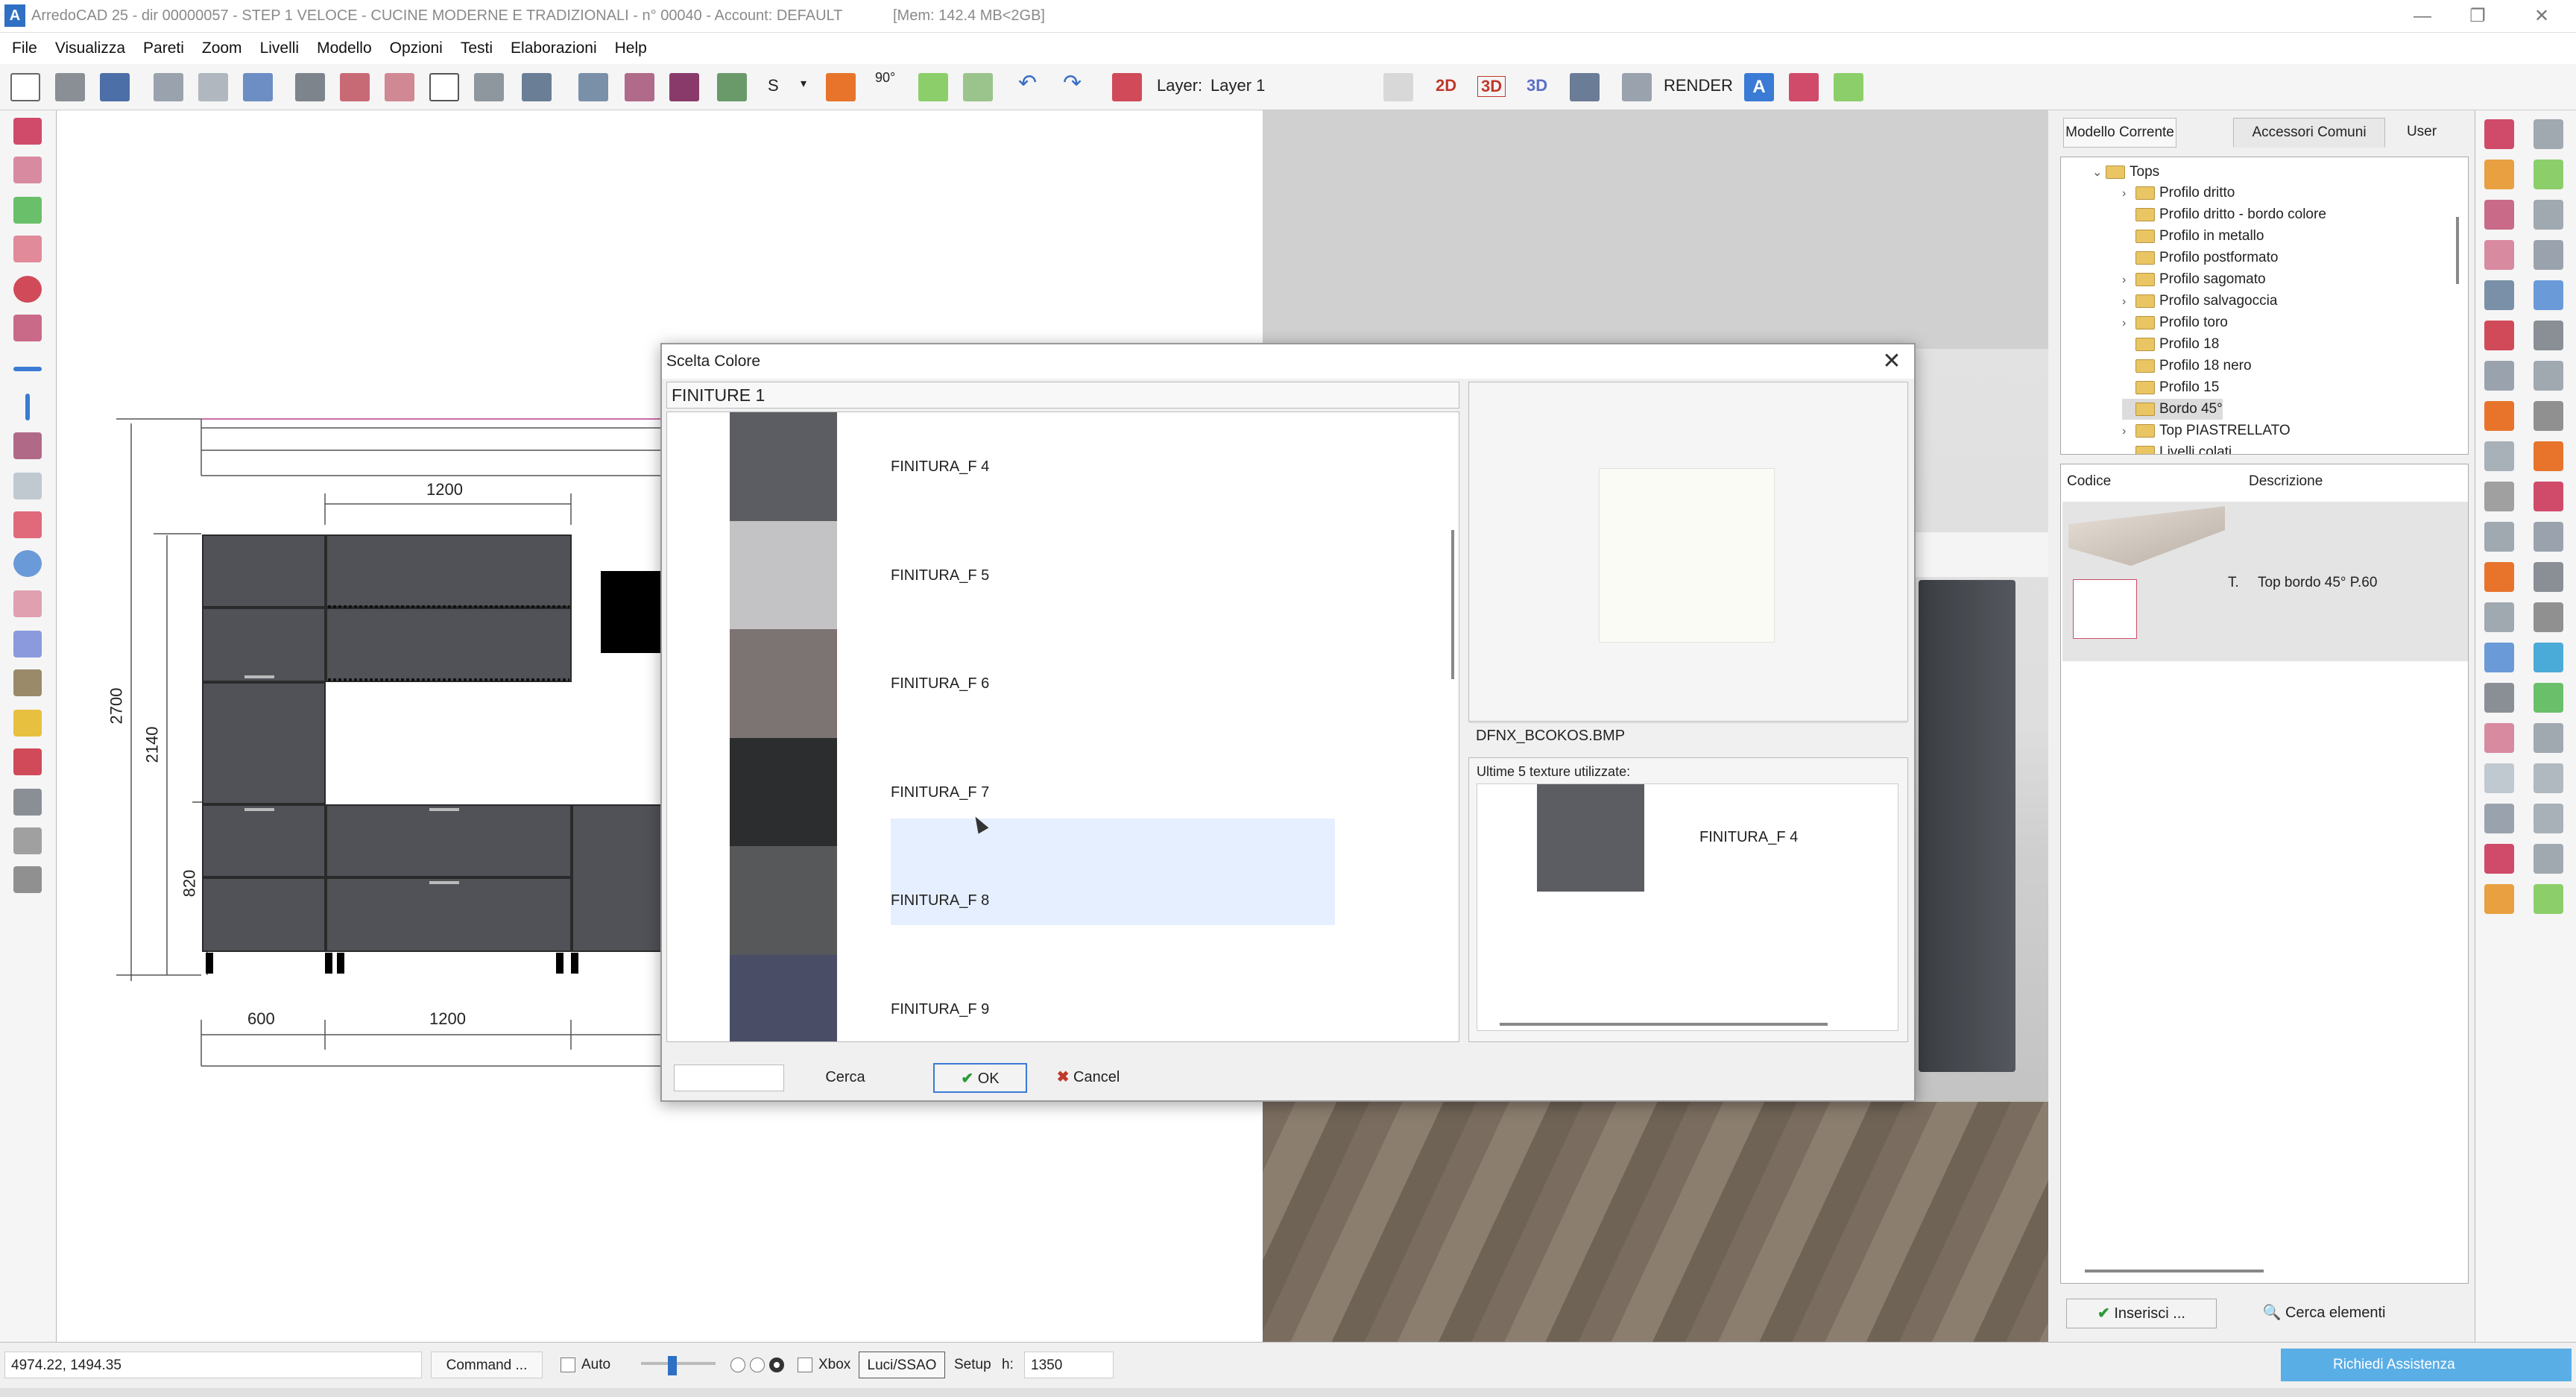  Describe the element at coordinates (489, 87) in the screenshot. I see `perspective-icon` at that location.